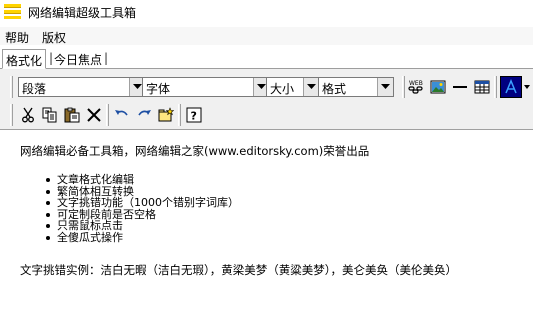 The height and width of the screenshot is (331, 533). What do you see at coordinates (17, 37) in the screenshot?
I see `menu-help: 帮助` at bounding box center [17, 37].